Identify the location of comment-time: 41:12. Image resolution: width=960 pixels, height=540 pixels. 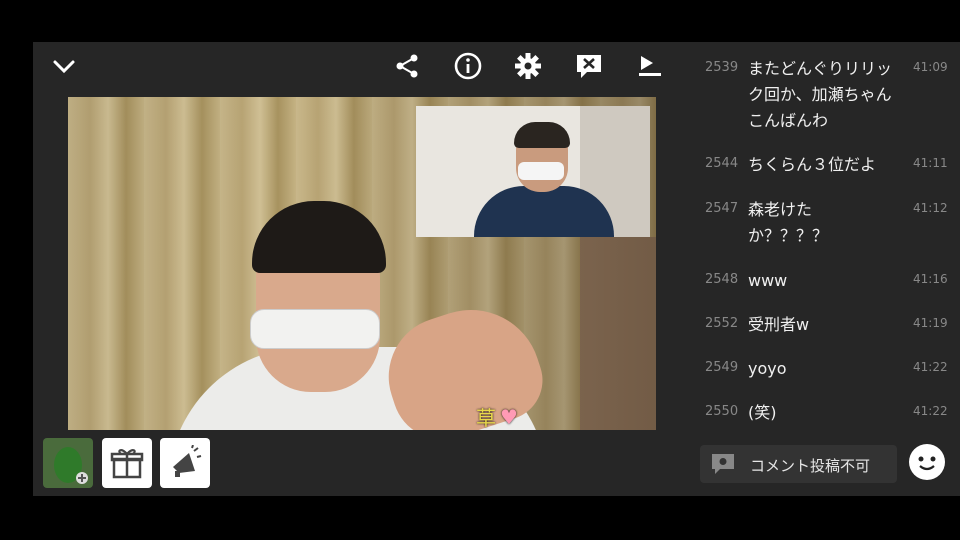
(930, 208).